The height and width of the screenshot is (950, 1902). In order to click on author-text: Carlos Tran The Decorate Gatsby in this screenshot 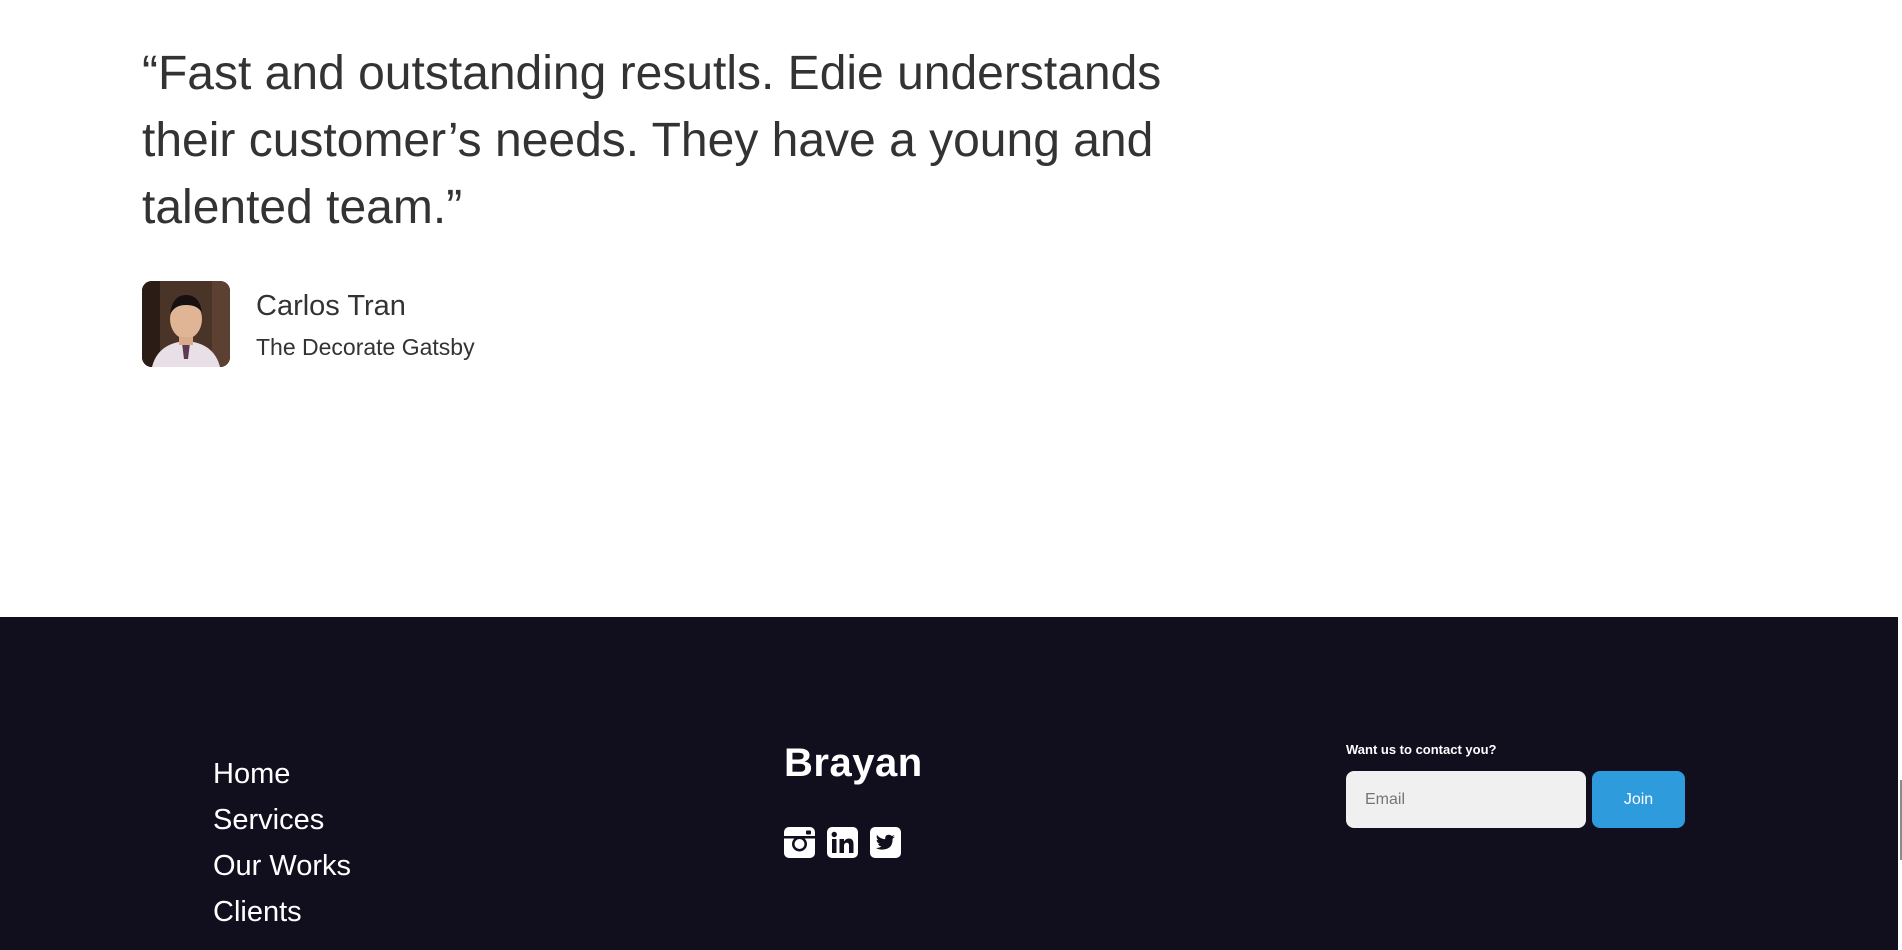, I will do `click(365, 321)`.